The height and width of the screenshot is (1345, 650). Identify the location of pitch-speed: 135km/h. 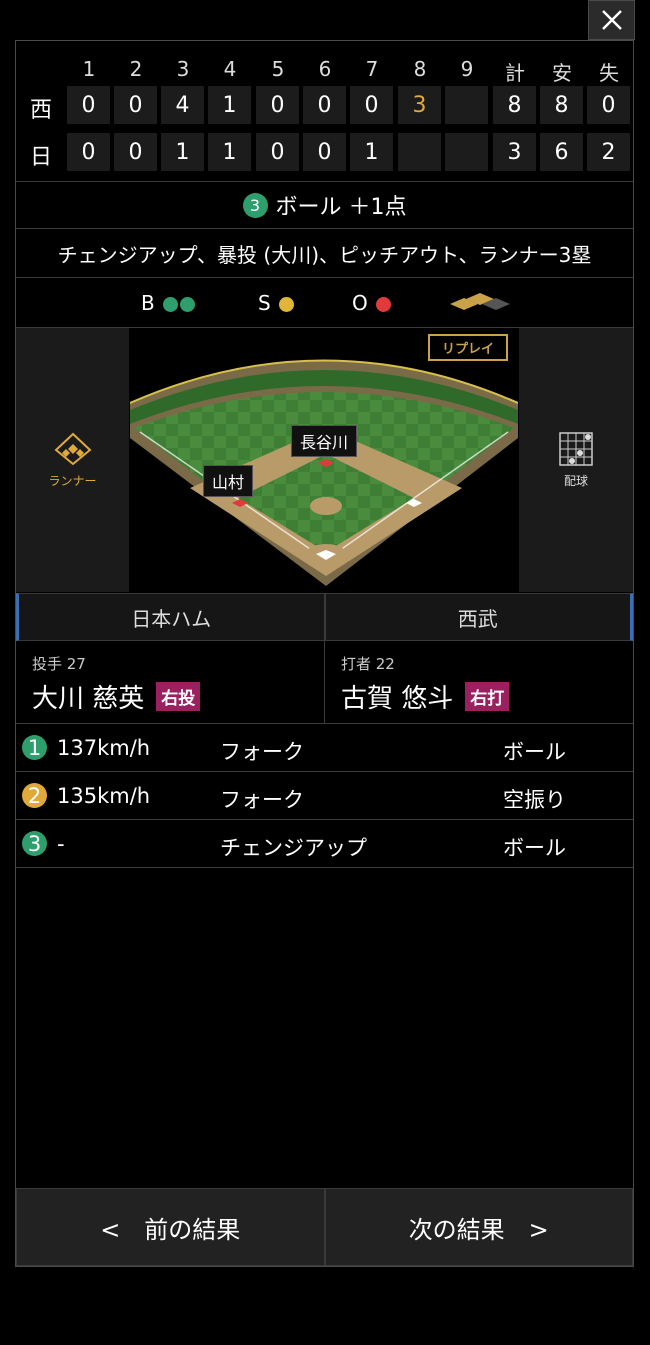
(104, 796).